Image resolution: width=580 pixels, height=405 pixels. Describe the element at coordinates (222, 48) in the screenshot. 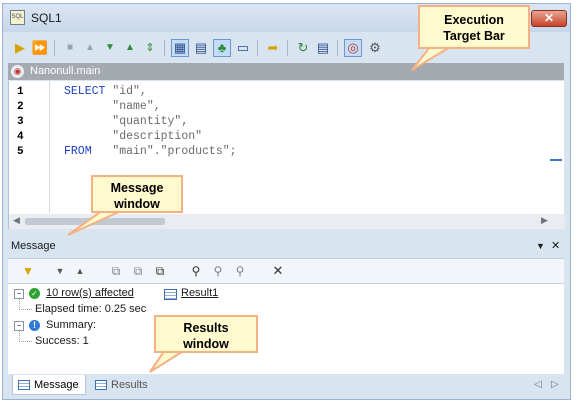

I see `stacked-view-icon: ♣` at that location.